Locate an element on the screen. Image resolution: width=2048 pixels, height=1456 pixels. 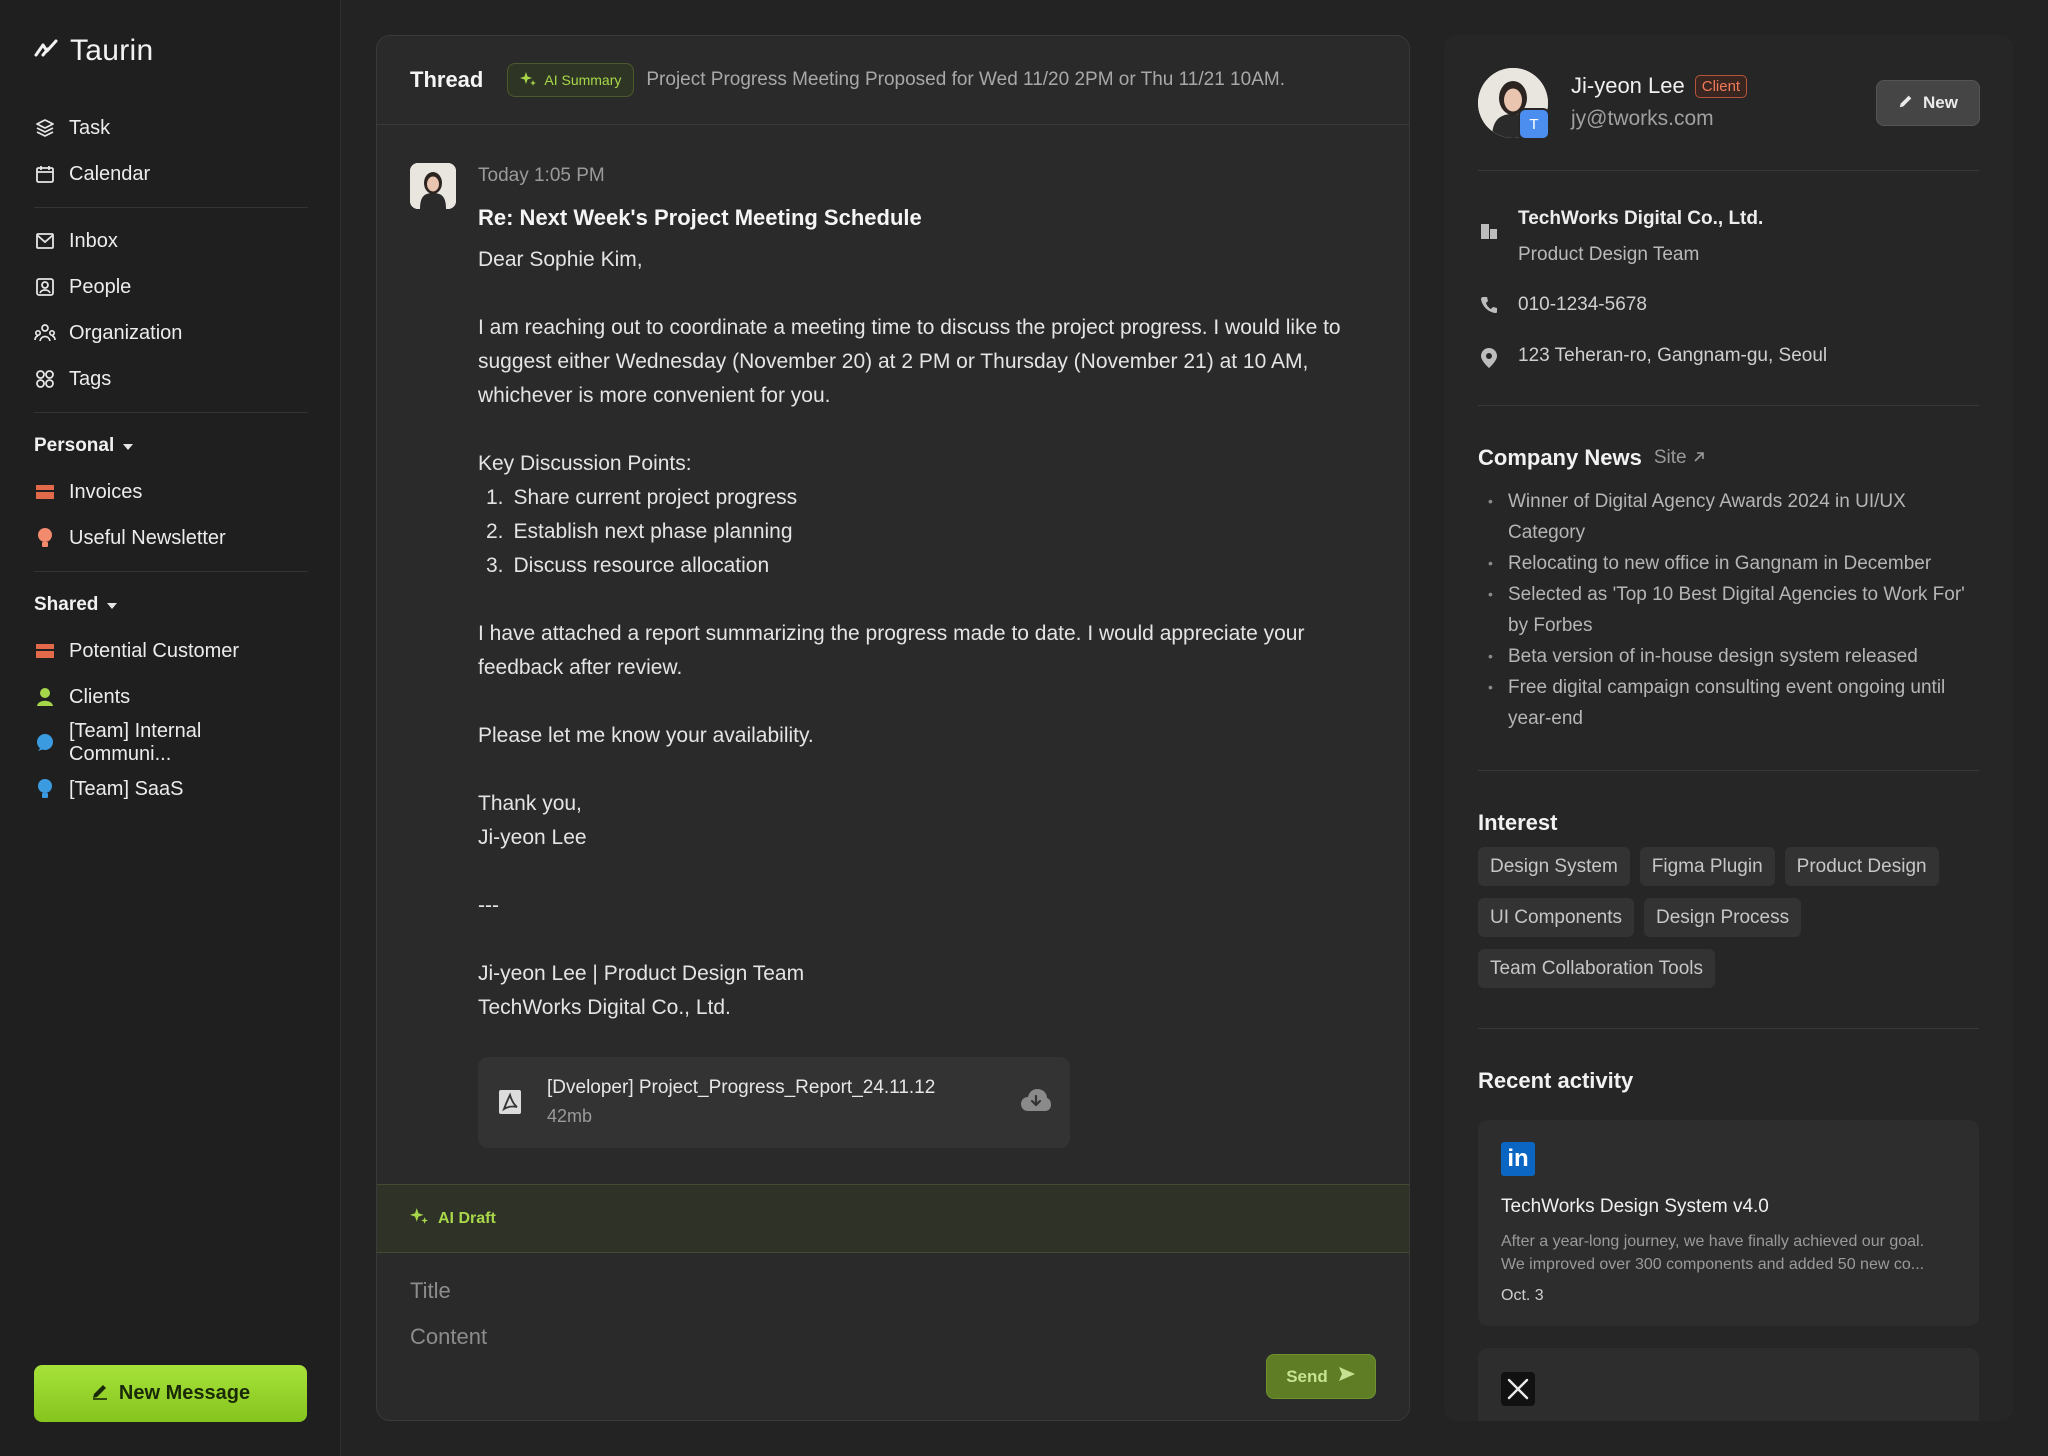
sidebar-item-label: People is located at coordinates (100, 286).